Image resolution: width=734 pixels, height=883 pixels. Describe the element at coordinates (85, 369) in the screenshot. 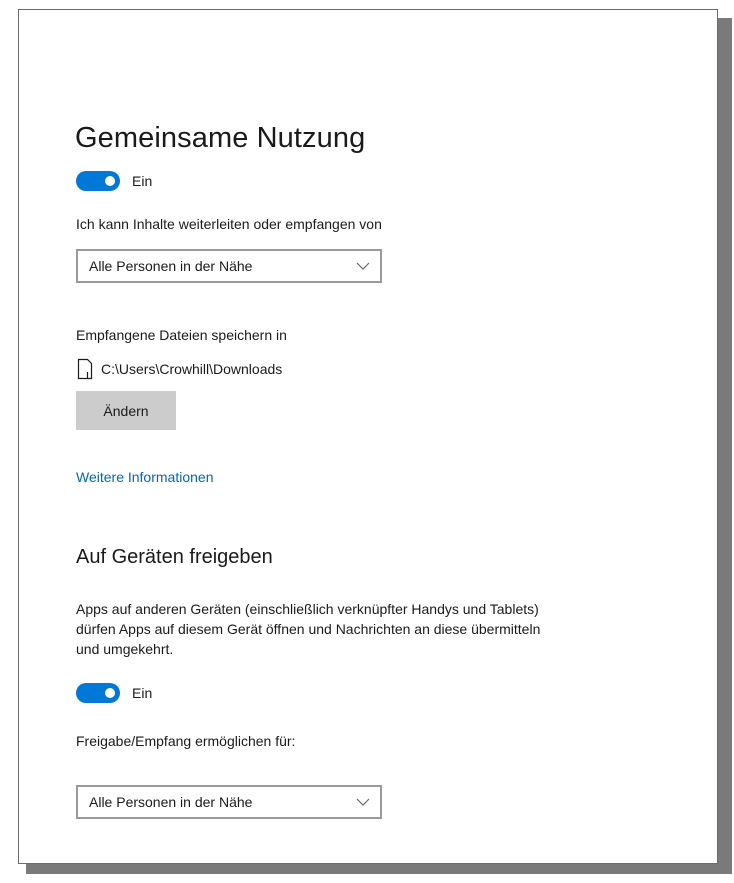

I see `file-icon` at that location.